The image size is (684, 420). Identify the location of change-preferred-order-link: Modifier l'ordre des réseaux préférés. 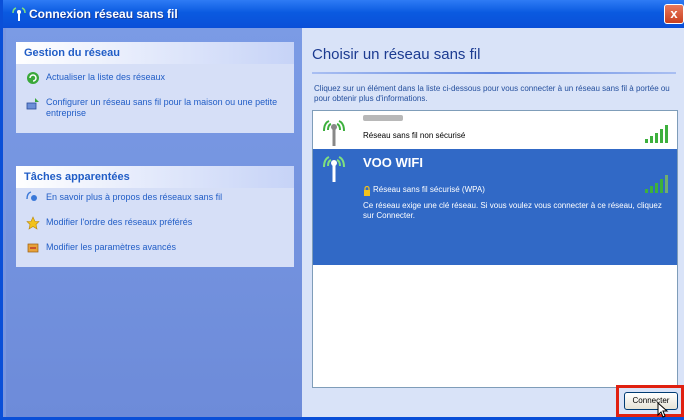
(155, 223).